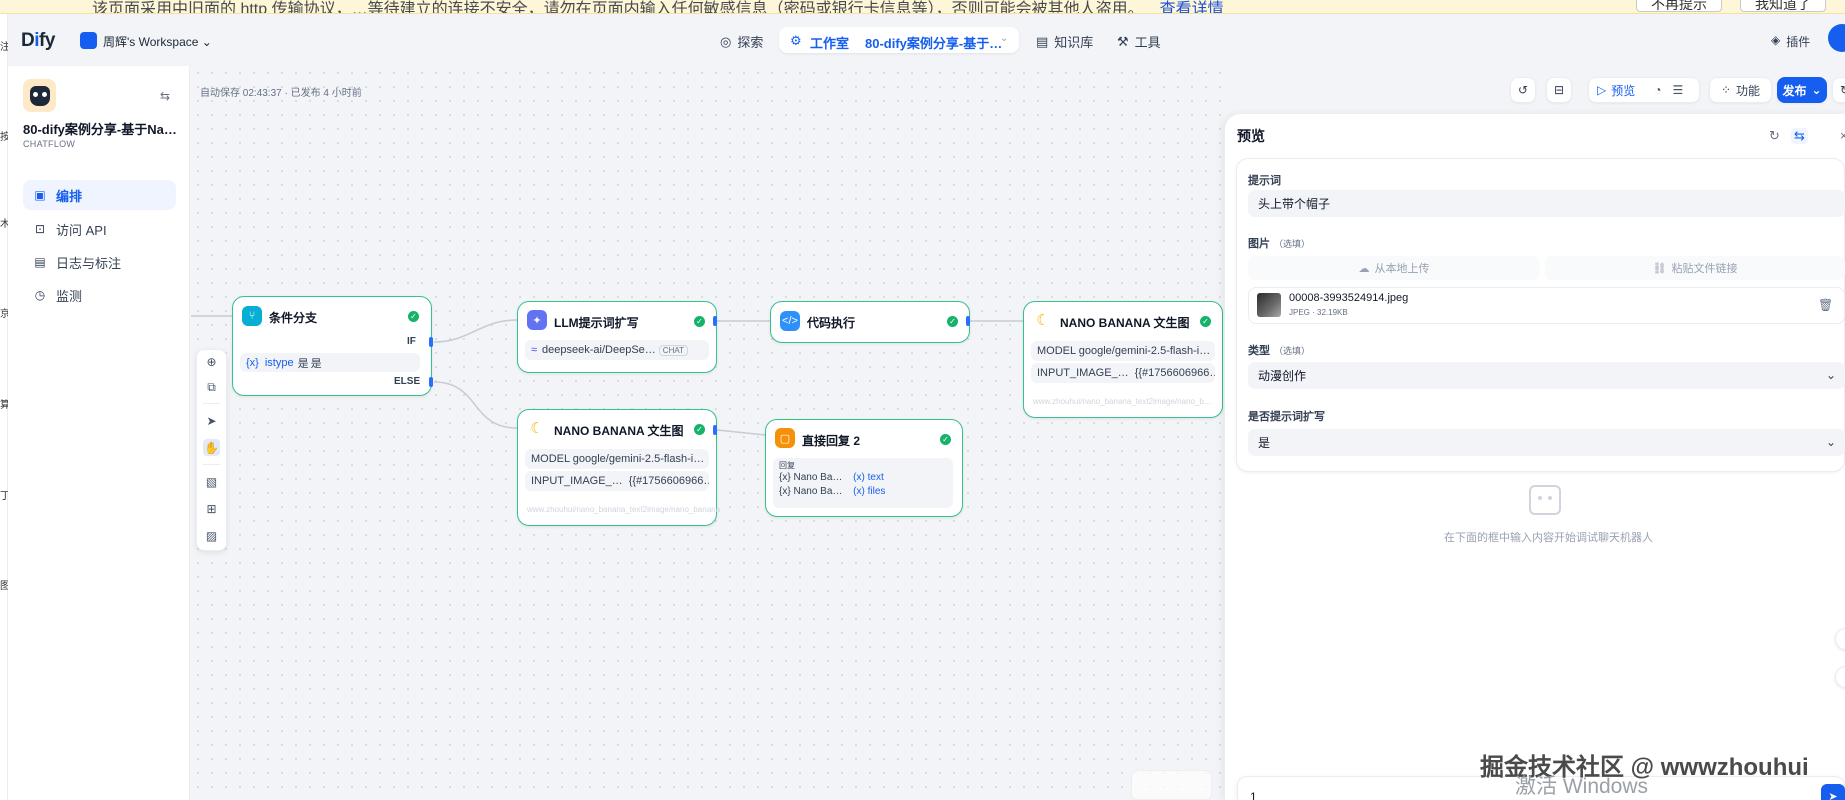 The image size is (1845, 800). Describe the element at coordinates (157, 41) in the screenshot. I see `workspace-switcher: 周辉's Workspace ⌄` at that location.